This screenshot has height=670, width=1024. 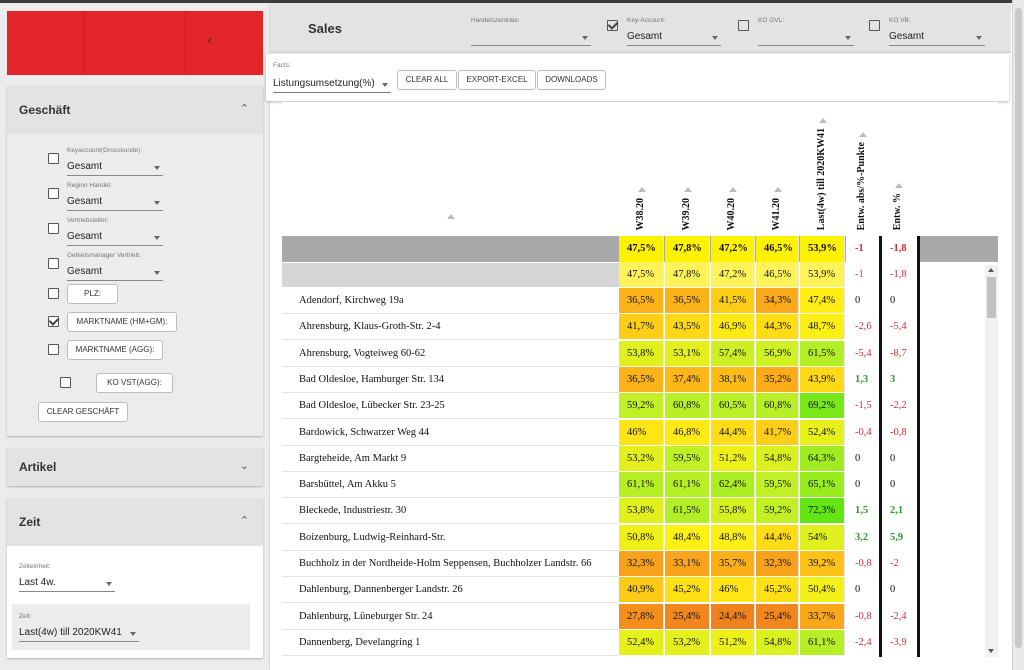 What do you see at coordinates (991, 270) in the screenshot?
I see `scroll-up-icon` at bounding box center [991, 270].